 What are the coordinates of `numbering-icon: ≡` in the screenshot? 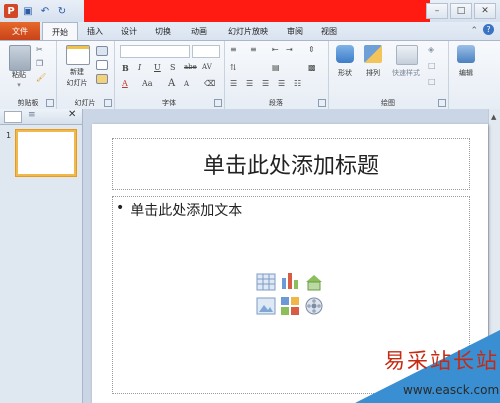 It's located at (253, 49).